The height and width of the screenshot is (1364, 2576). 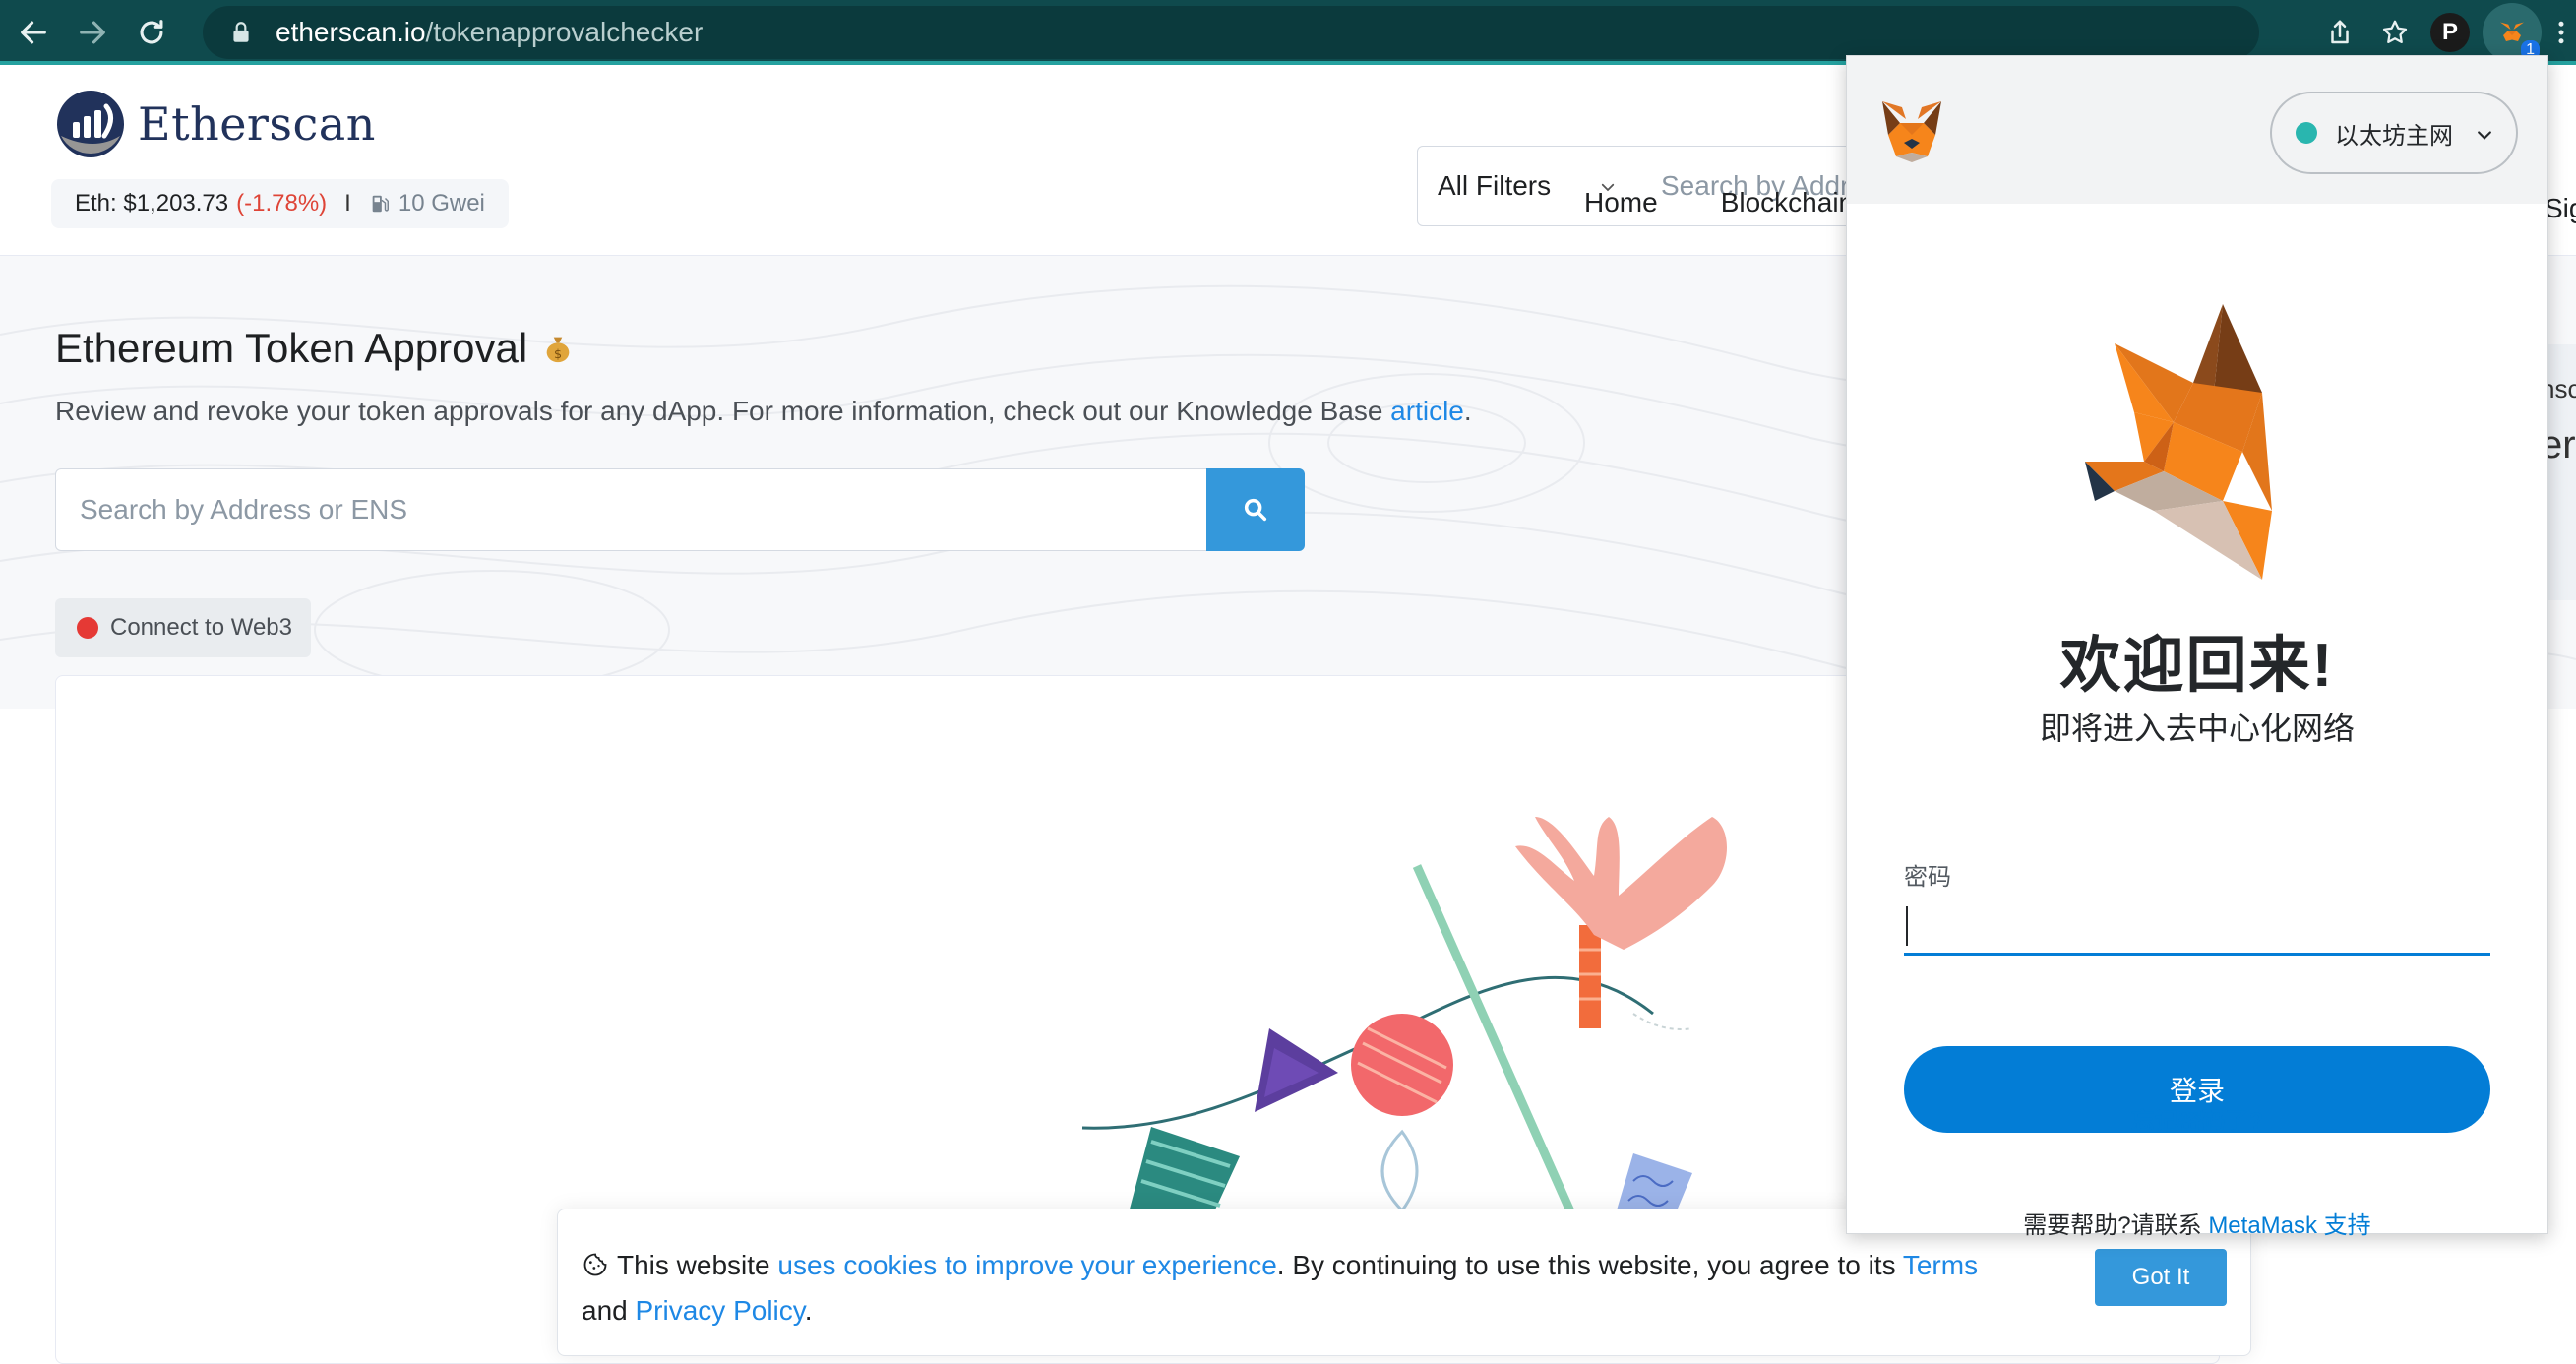 What do you see at coordinates (442, 203) in the screenshot?
I see `gas-price: 10 Gwei` at bounding box center [442, 203].